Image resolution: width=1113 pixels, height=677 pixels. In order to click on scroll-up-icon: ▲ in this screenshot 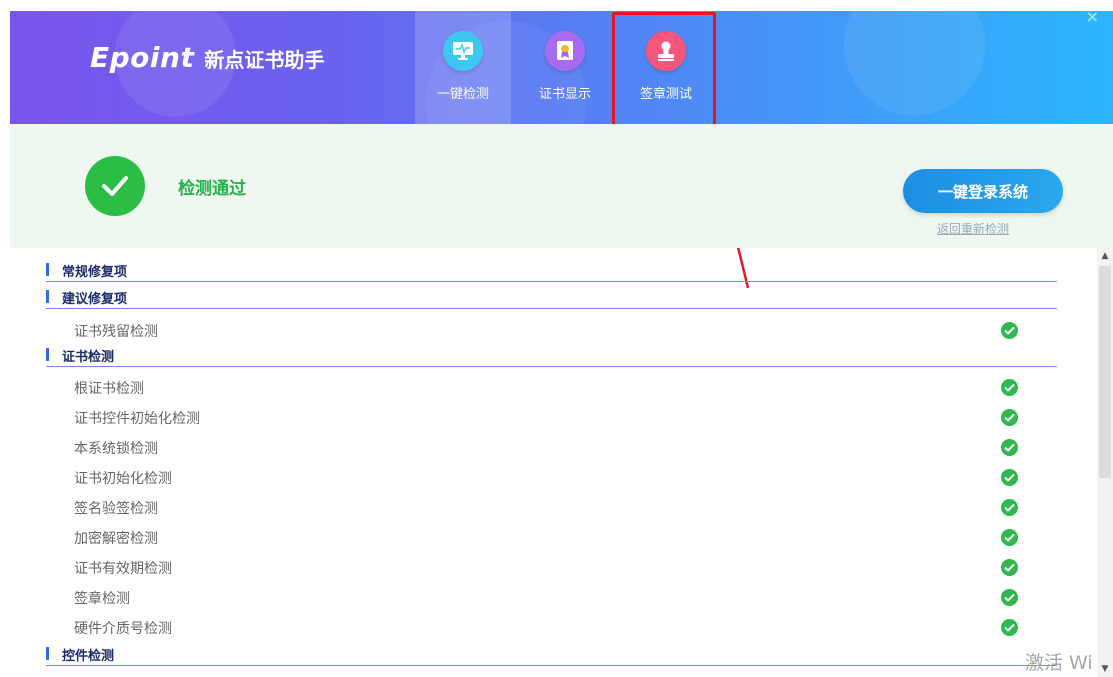, I will do `click(1105, 256)`.